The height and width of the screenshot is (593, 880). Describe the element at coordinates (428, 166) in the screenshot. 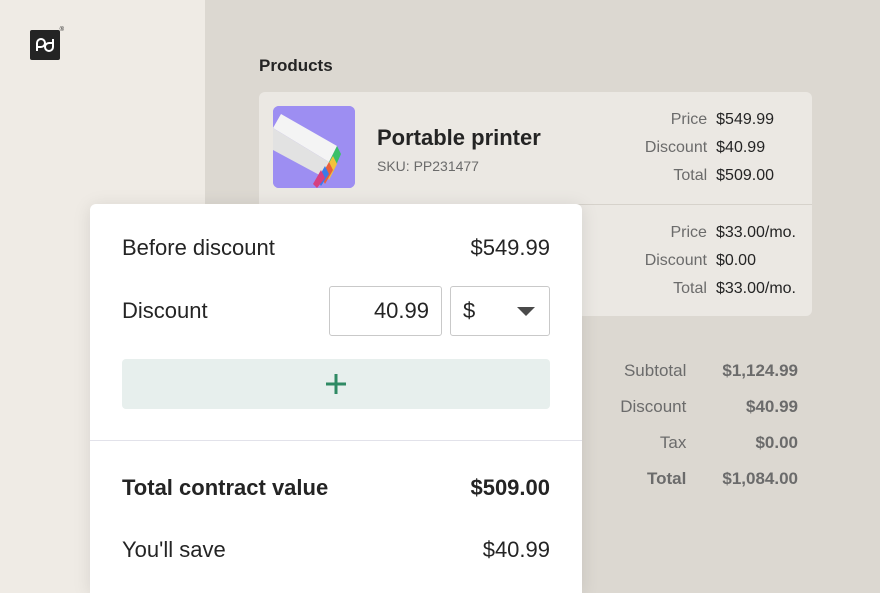

I see `product-sku: SKU: PP231477` at that location.